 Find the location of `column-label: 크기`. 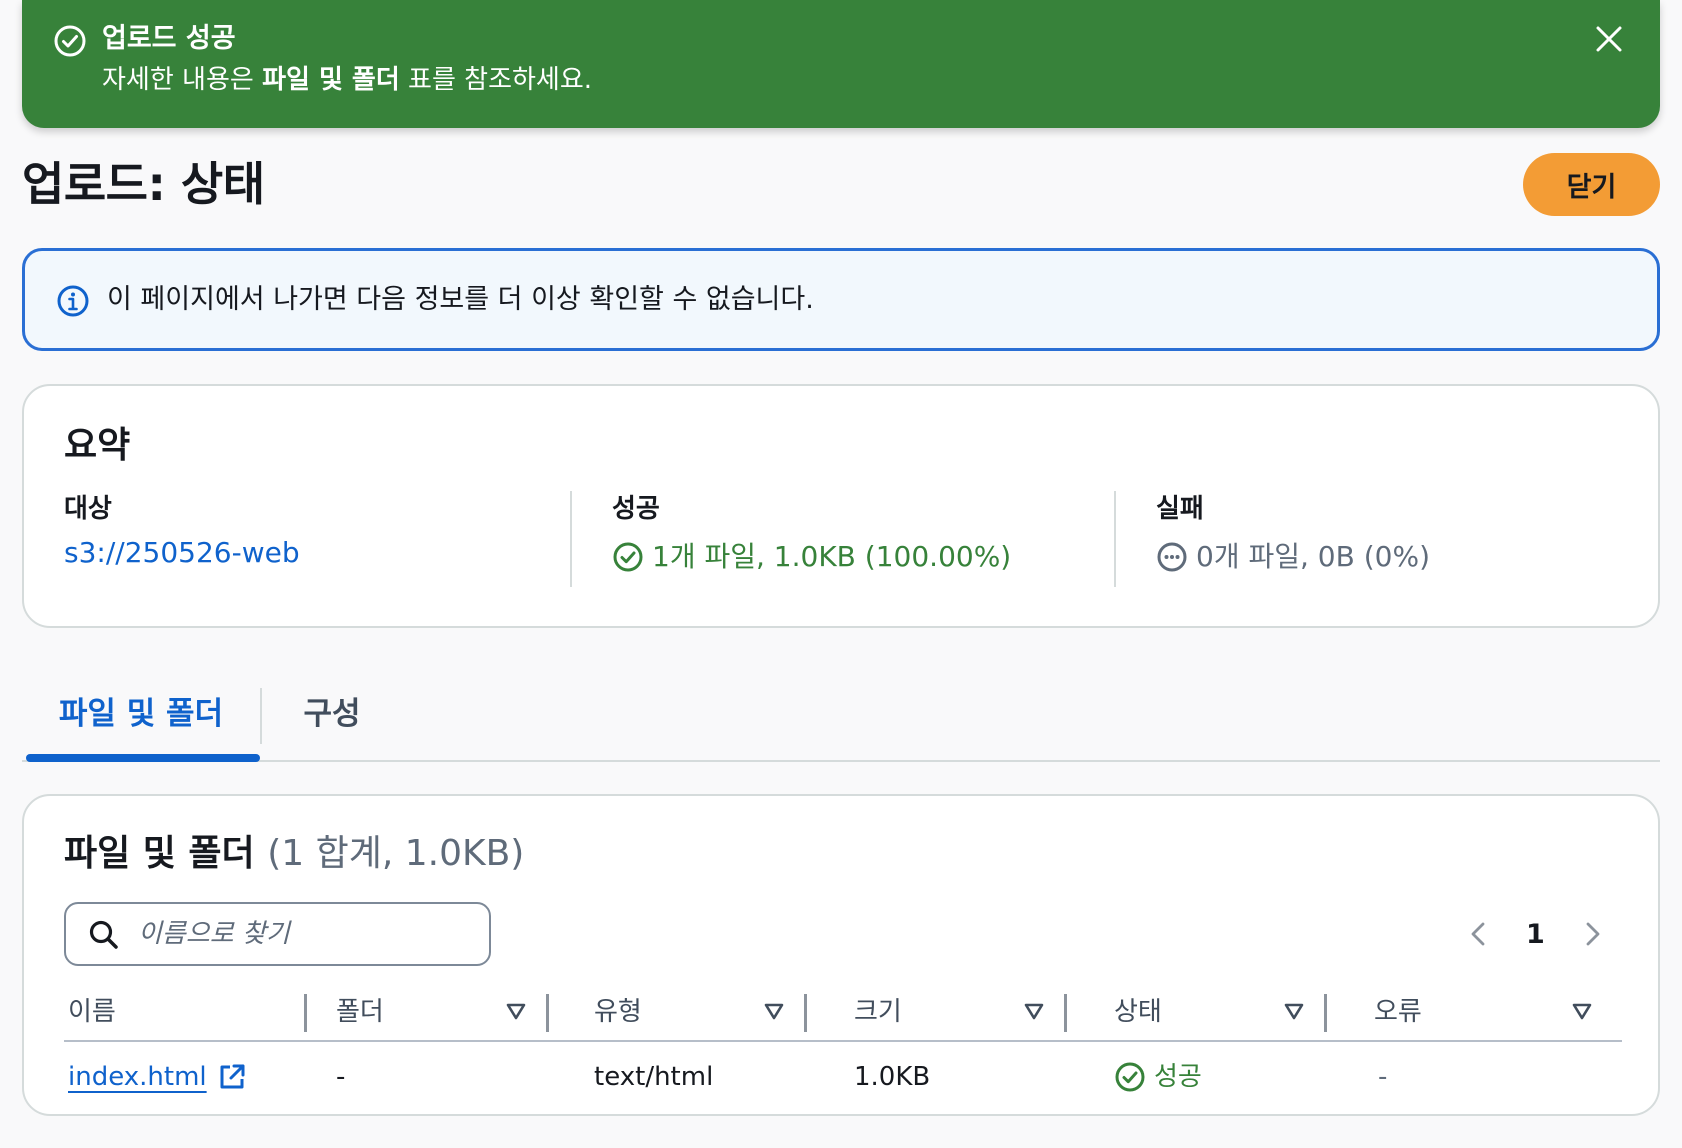

column-label: 크기 is located at coordinates (878, 1012).